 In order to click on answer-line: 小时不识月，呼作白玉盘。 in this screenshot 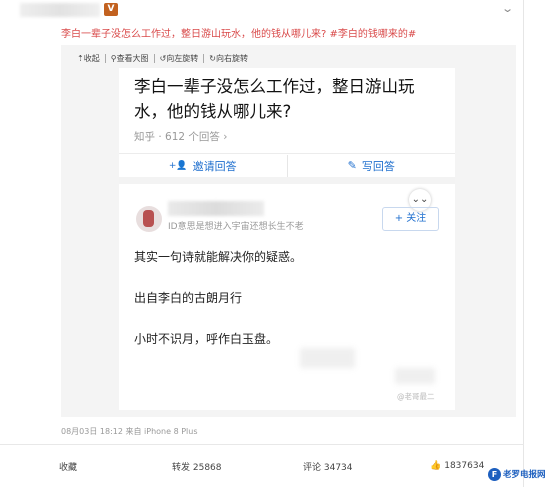, I will do `click(206, 339)`.